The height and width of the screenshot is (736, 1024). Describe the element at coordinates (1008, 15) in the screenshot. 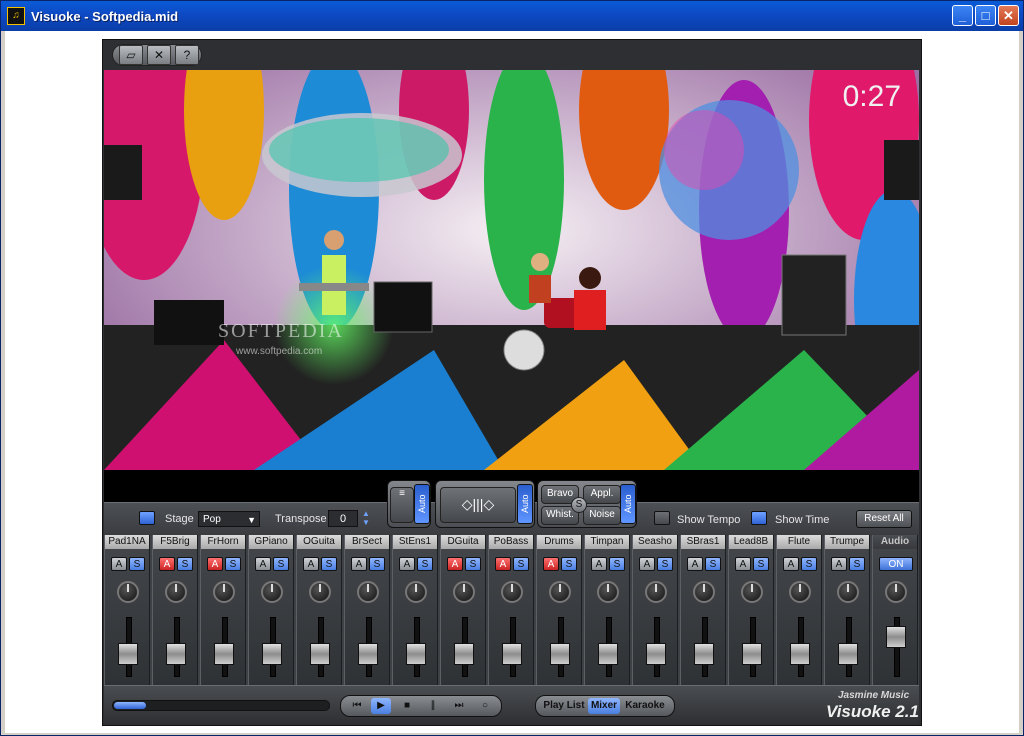

I see `close-button: ✕` at that location.